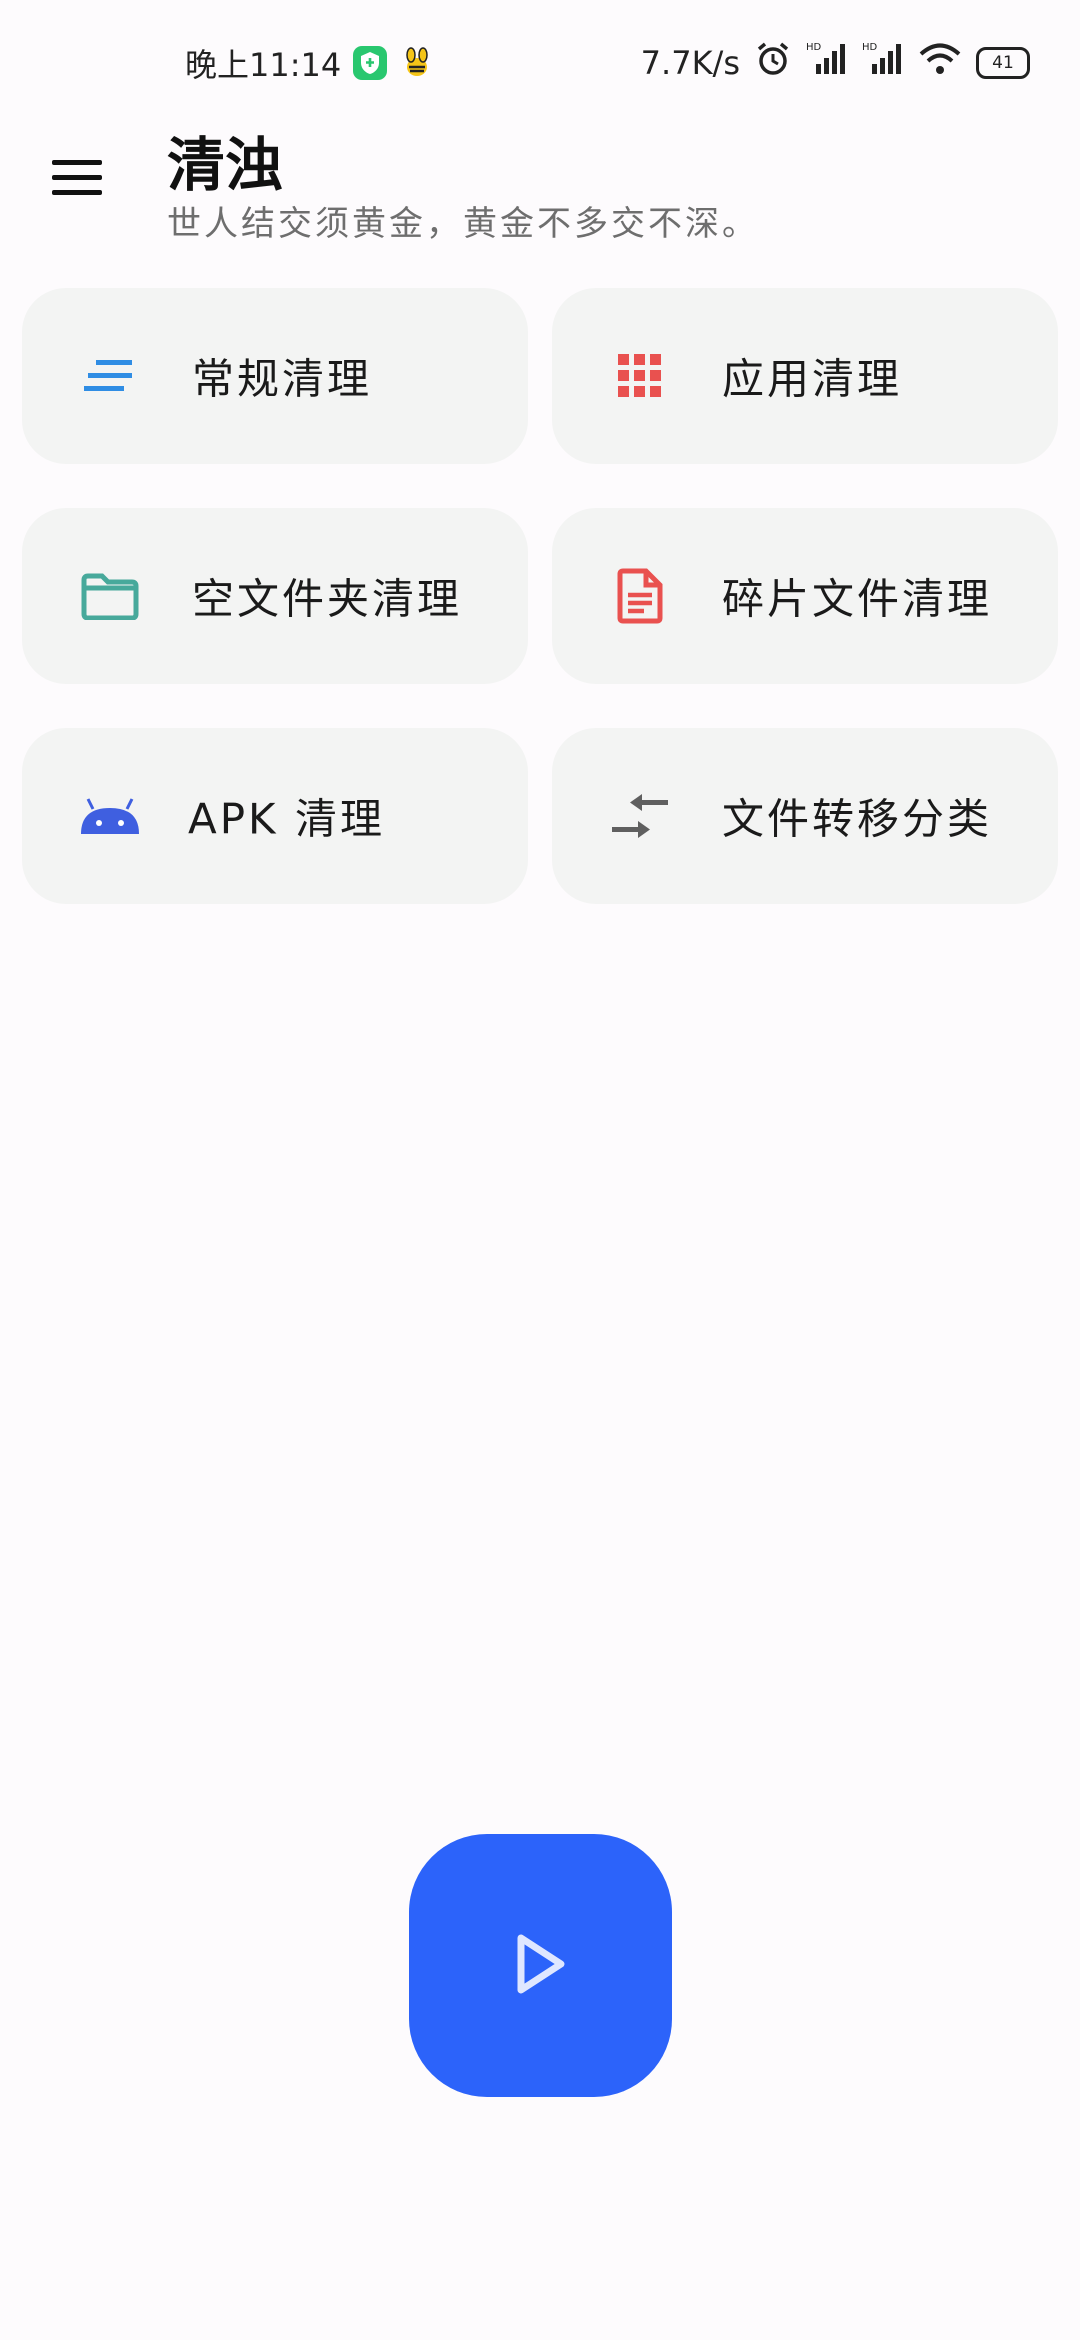  I want to click on hamburger-menu-icon, so click(77, 177).